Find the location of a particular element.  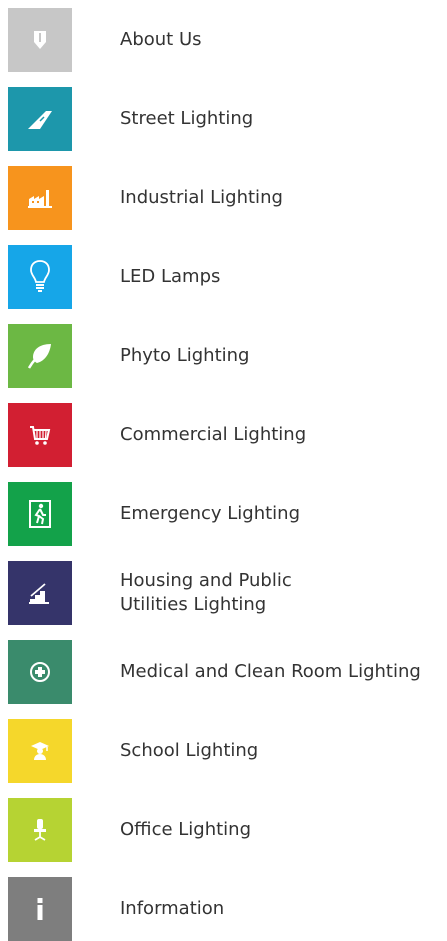

tile-information is located at coordinates (40, 909).